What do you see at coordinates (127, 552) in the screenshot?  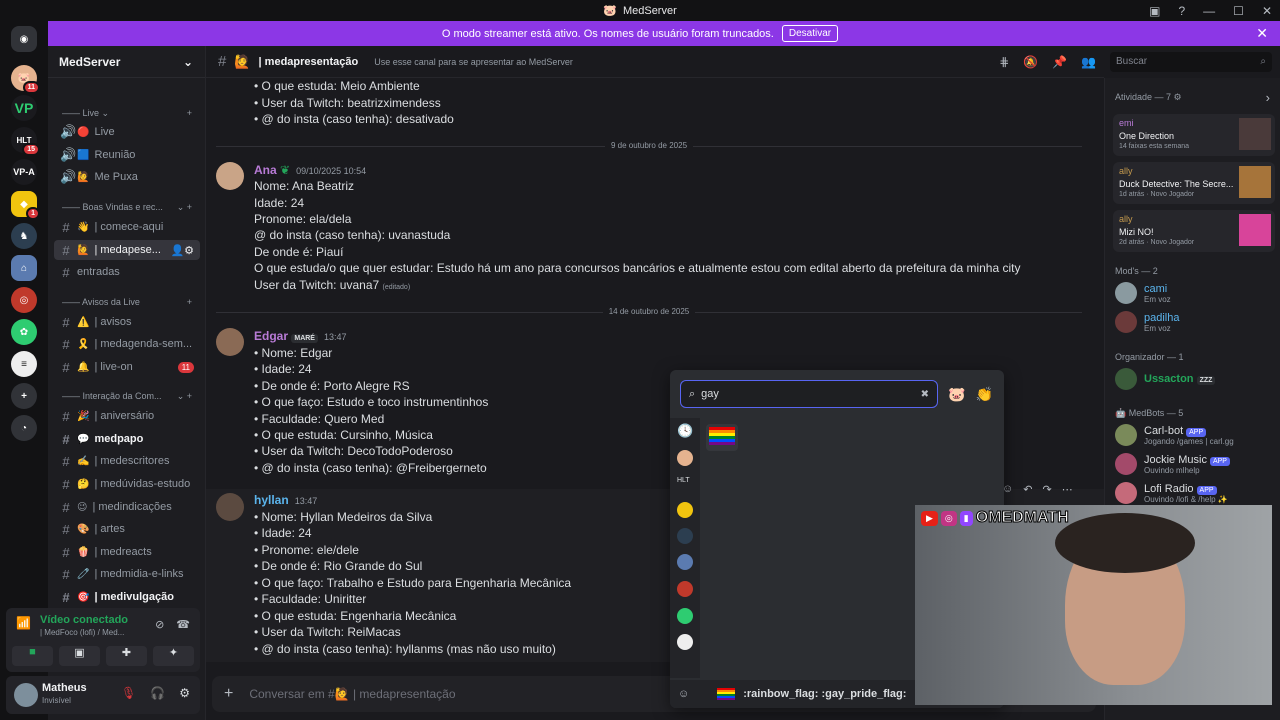 I see `channel-medreacts: # 🍿 | medreacts` at bounding box center [127, 552].